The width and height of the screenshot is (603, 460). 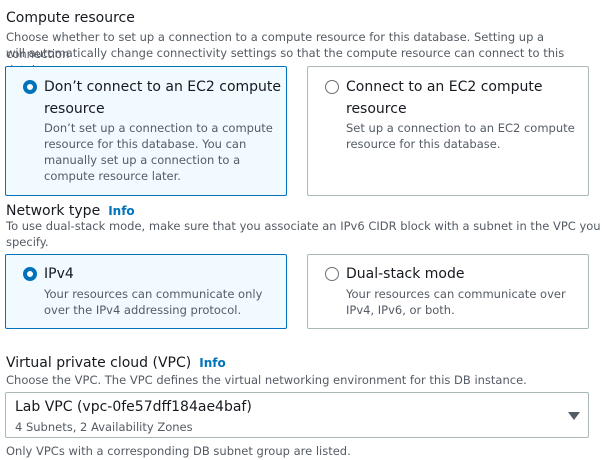 I want to click on option-desc-line2: over the IPv4 addressing protocol., so click(x=143, y=310).